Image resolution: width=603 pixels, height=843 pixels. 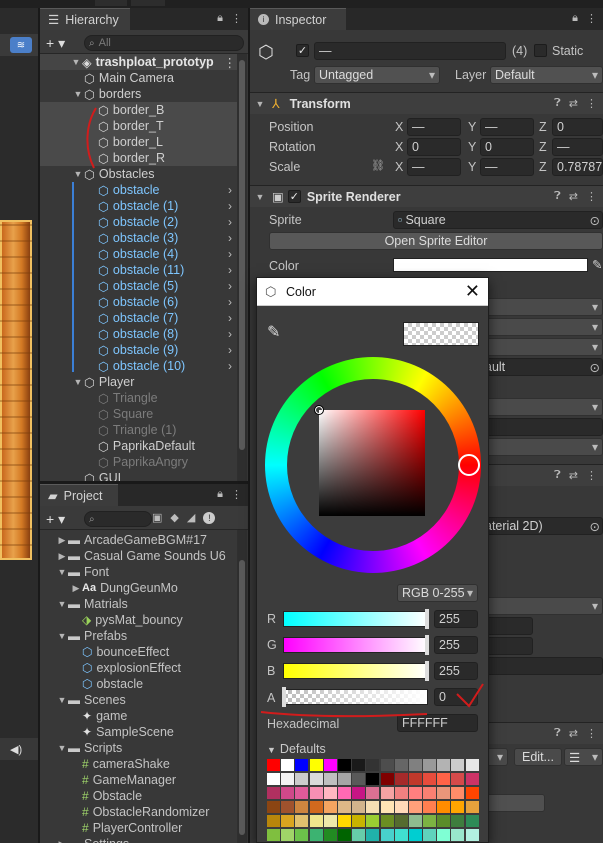 I want to click on project-item: # GameManager, so click(x=138, y=780).